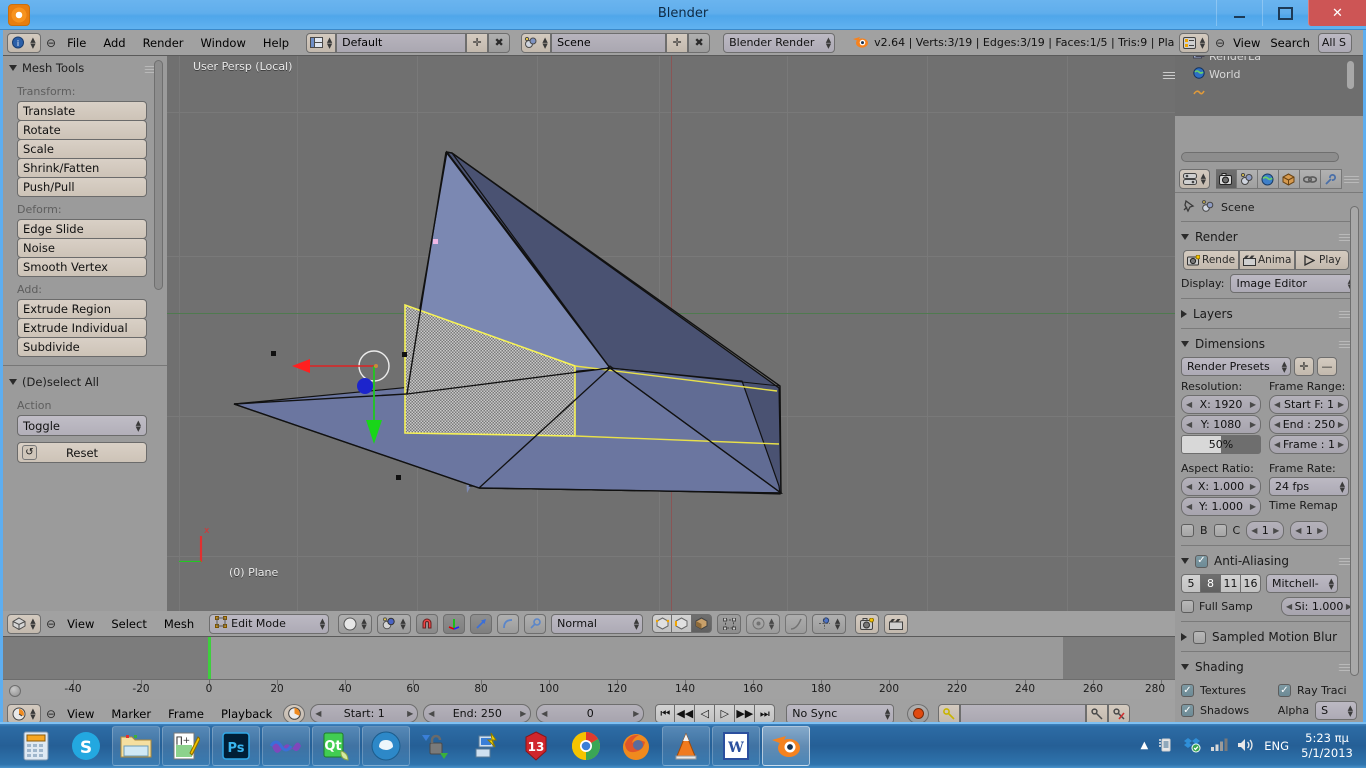 The width and height of the screenshot is (1366, 768). What do you see at coordinates (82, 328) in the screenshot?
I see `tool-extrude-individual: Extrude Individual` at bounding box center [82, 328].